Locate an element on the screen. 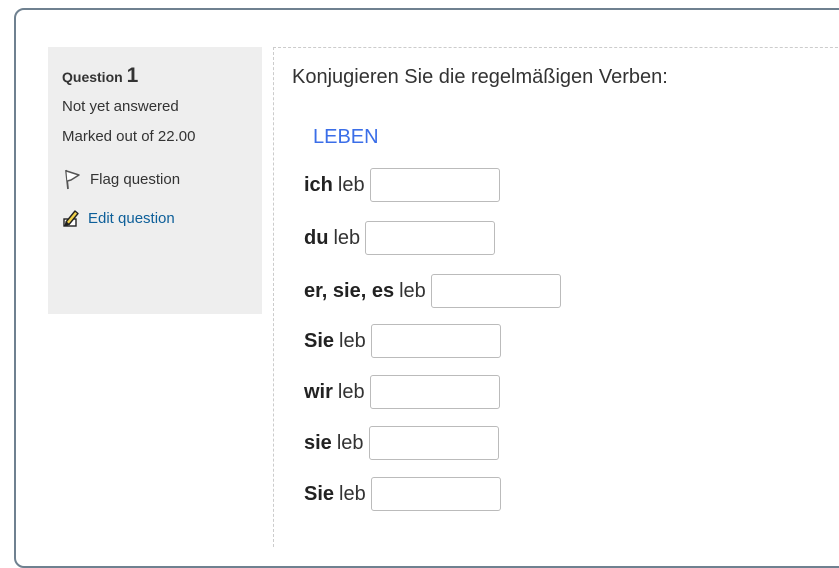 This screenshot has width=839, height=568. edit-question-link: Edit question is located at coordinates (162, 218).